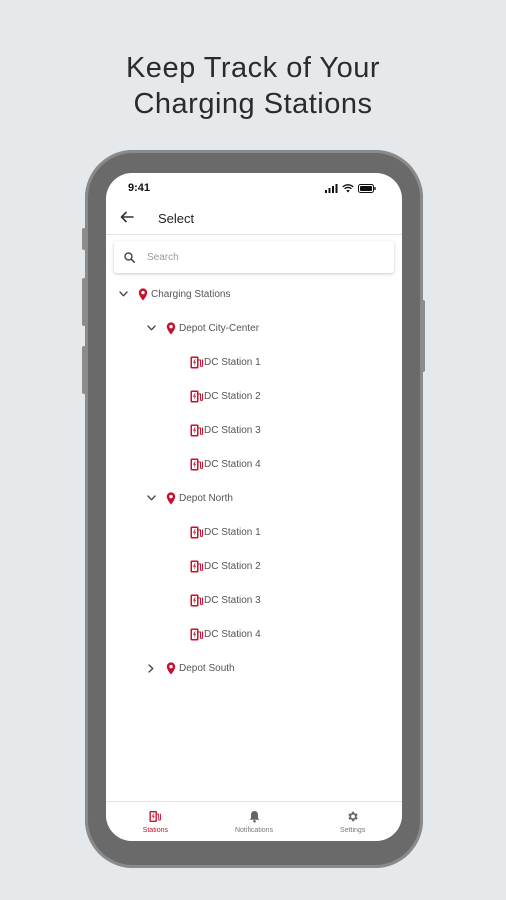 The image size is (506, 900). What do you see at coordinates (254, 219) in the screenshot?
I see `app-bar: Select` at bounding box center [254, 219].